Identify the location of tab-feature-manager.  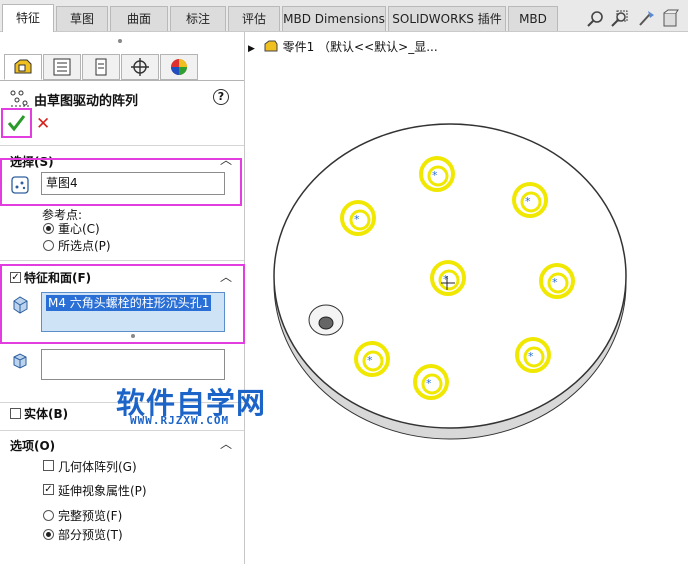
(23, 67).